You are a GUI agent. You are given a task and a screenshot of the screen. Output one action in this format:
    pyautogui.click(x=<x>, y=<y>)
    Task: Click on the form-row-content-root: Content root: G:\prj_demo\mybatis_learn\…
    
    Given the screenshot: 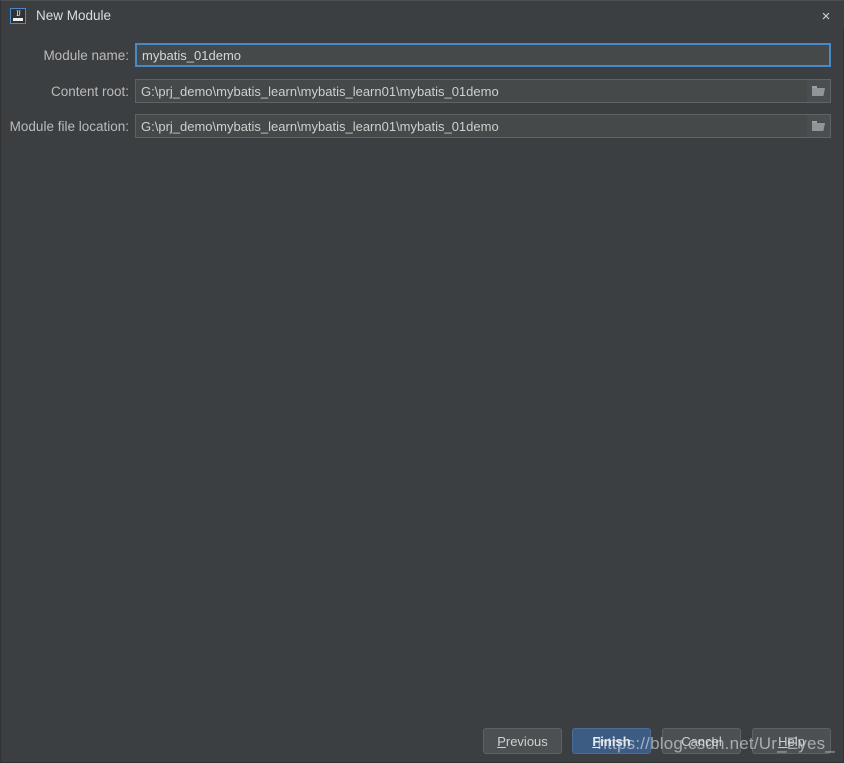 What is the action you would take?
    pyautogui.click(x=422, y=91)
    